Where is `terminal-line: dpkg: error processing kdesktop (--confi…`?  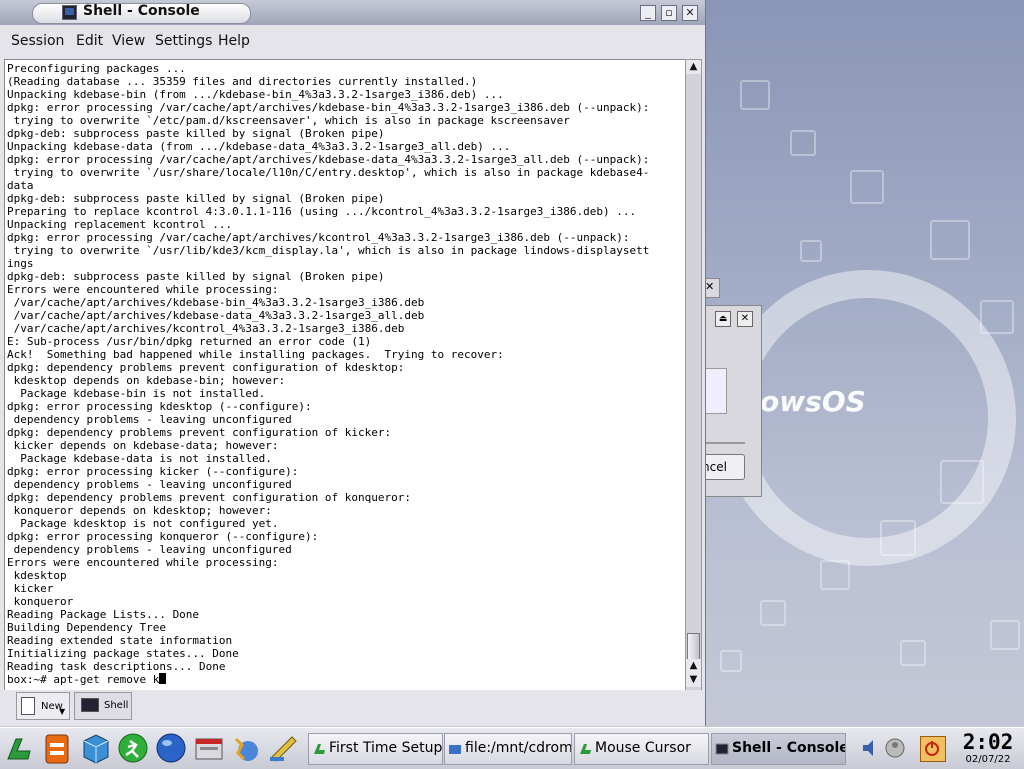 terminal-line: dpkg: error processing kdesktop (--confi… is located at coordinates (159, 406).